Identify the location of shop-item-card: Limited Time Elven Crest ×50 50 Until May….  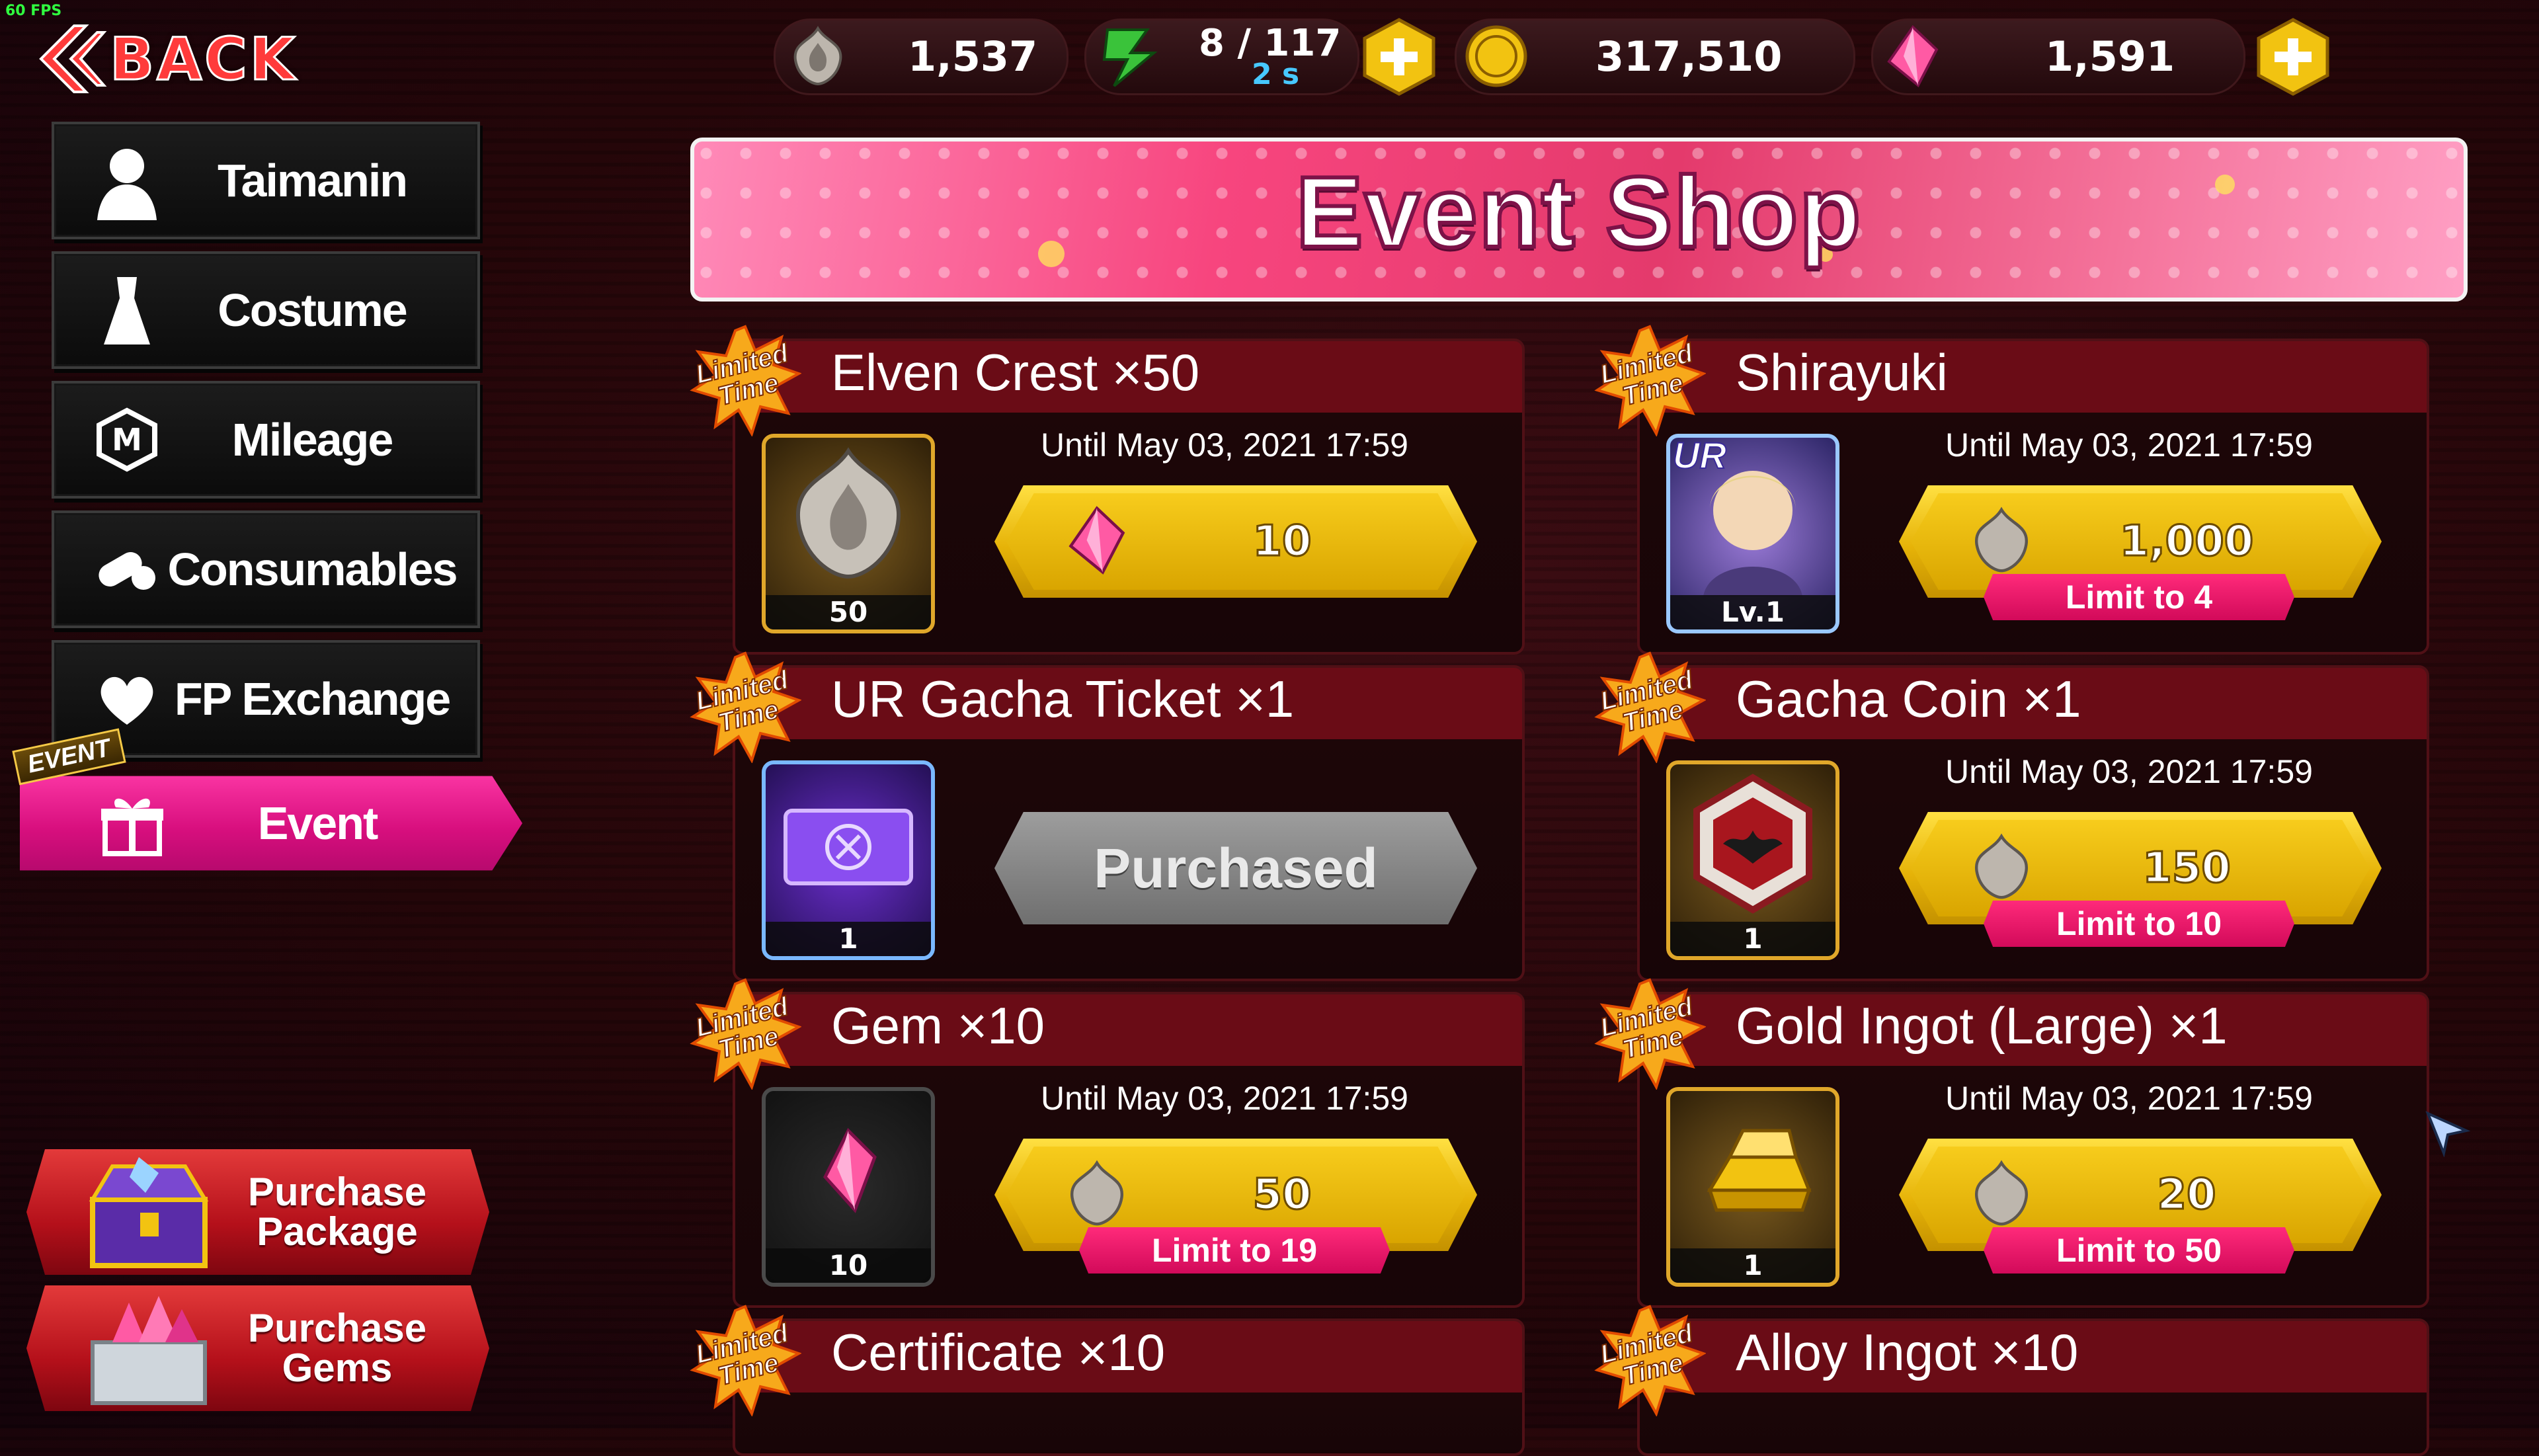
(1107, 490).